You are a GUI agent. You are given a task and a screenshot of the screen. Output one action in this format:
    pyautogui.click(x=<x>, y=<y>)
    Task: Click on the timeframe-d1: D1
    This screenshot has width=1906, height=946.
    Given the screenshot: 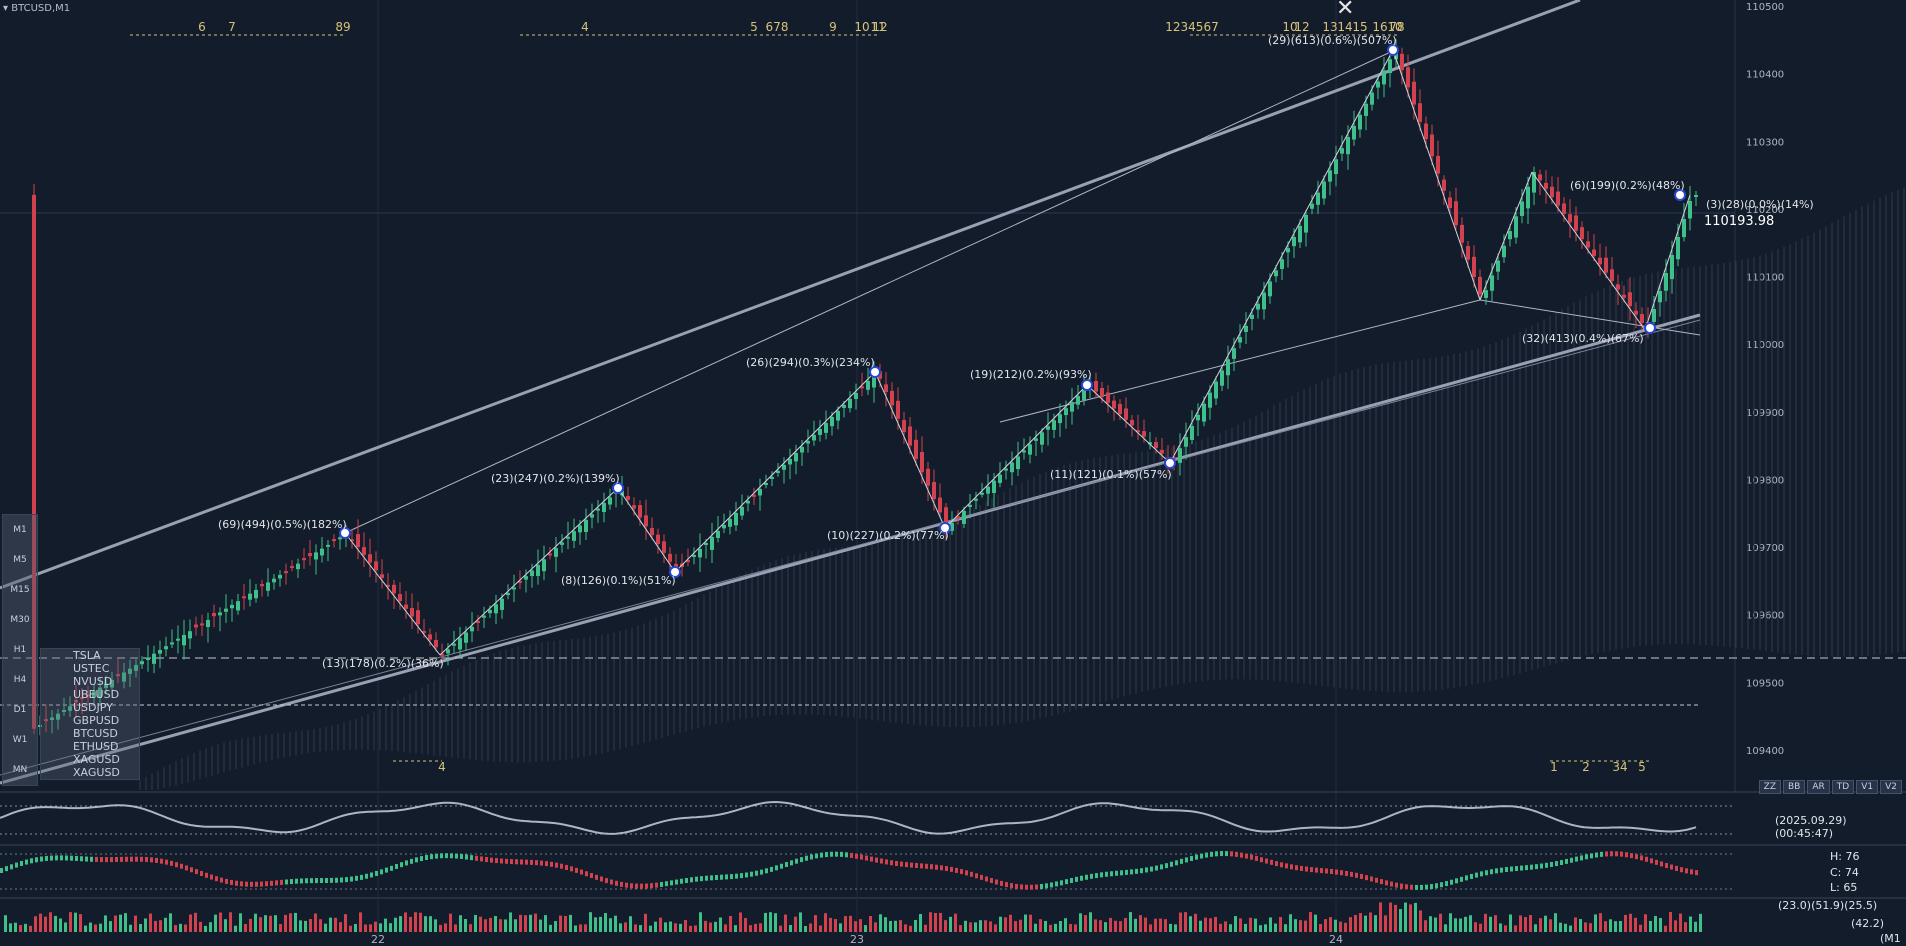 What is the action you would take?
    pyautogui.click(x=20, y=710)
    